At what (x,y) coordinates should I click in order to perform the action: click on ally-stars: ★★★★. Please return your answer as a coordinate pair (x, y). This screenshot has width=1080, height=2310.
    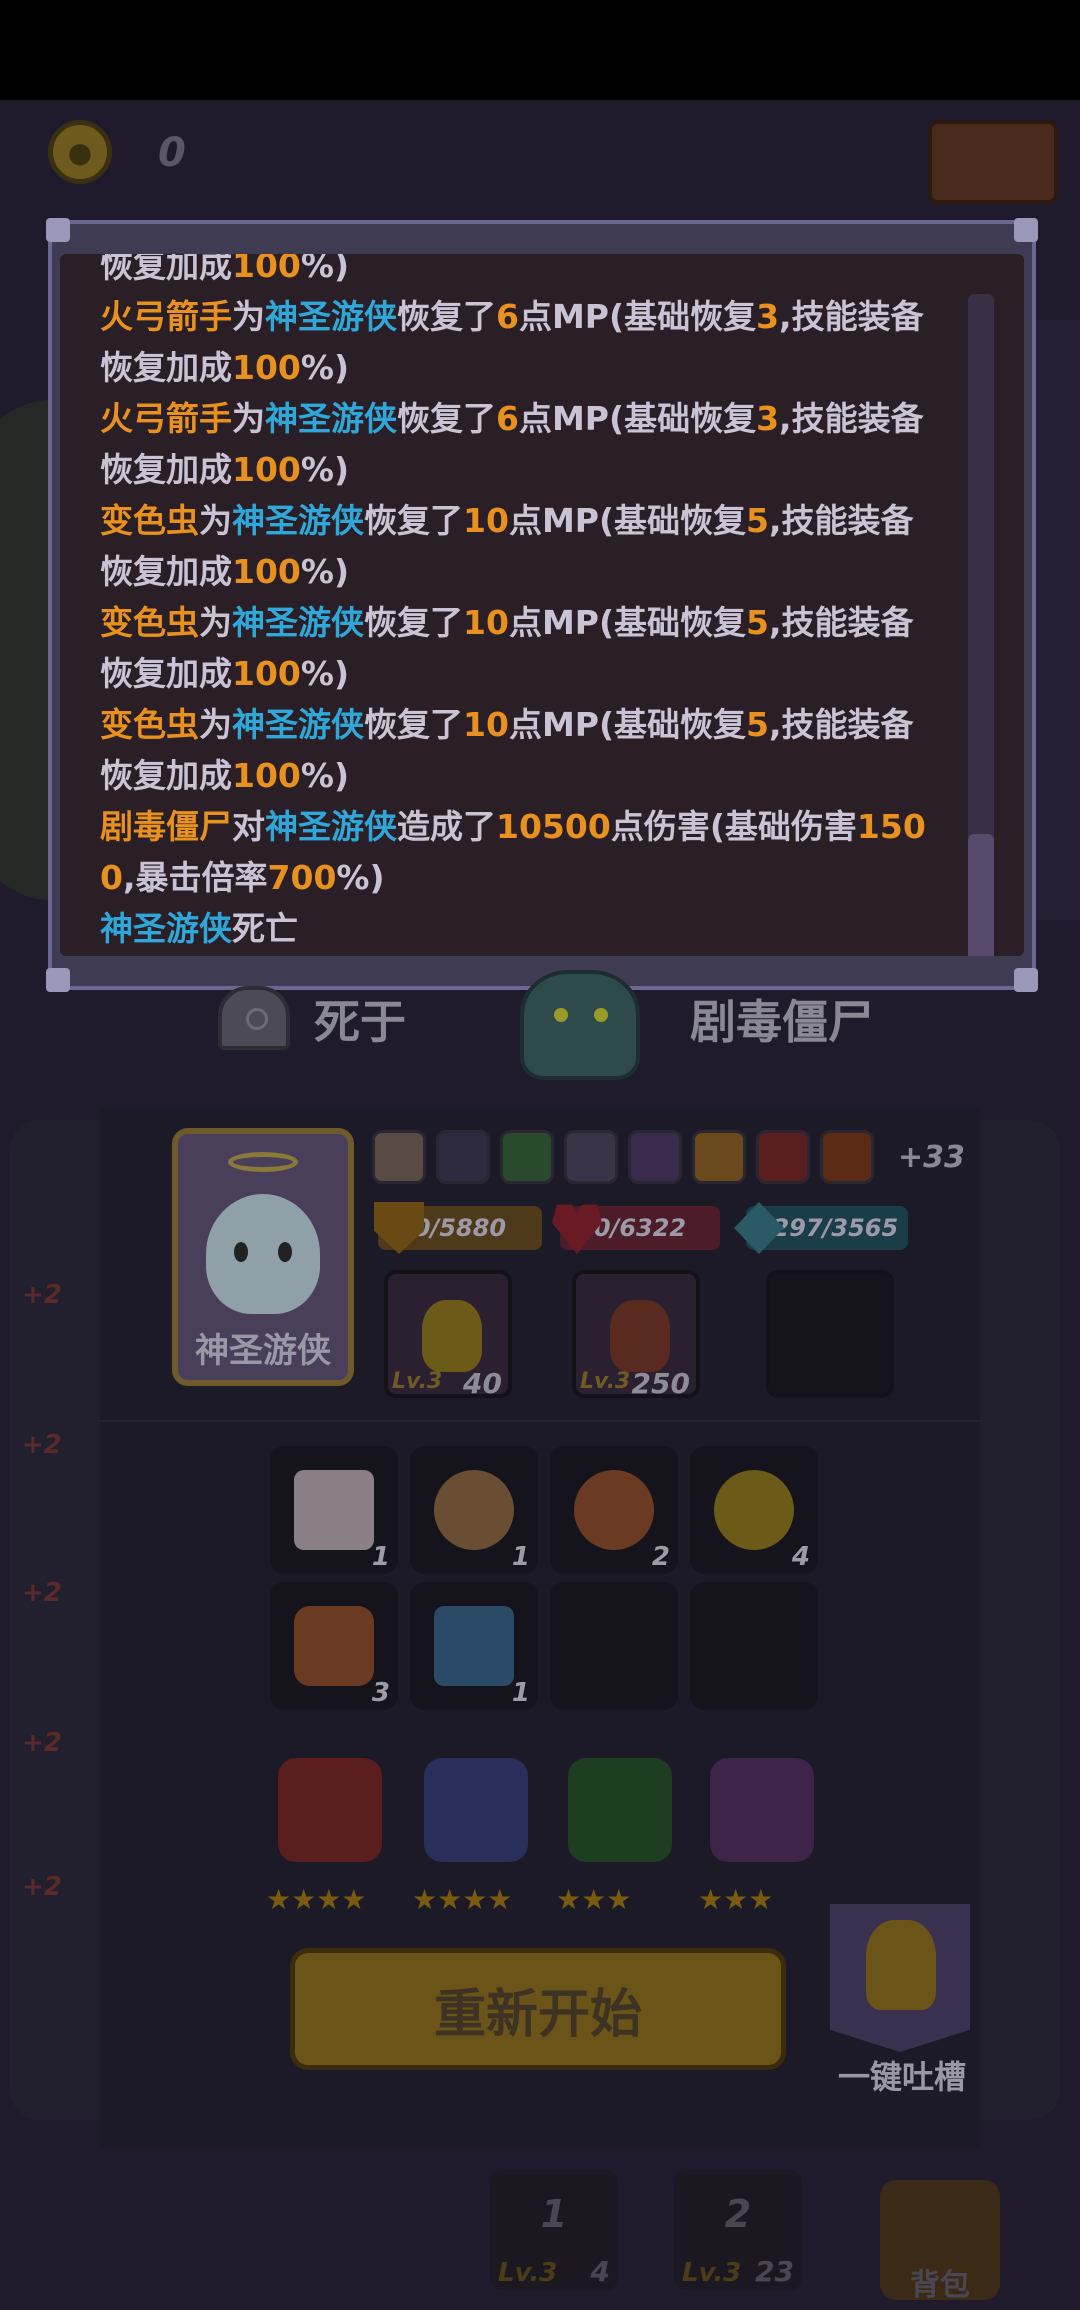
    Looking at the image, I should click on (462, 1899).